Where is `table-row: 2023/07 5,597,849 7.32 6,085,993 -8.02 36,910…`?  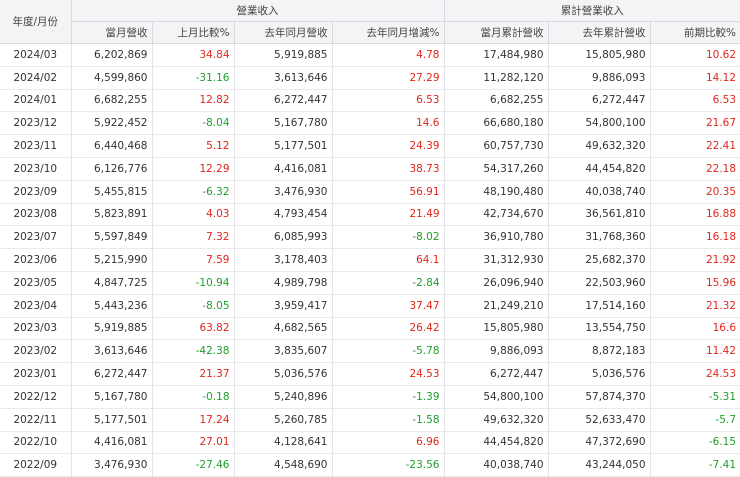 table-row: 2023/07 5,597,849 7.32 6,085,993 -8.02 36,910… is located at coordinates (370, 237).